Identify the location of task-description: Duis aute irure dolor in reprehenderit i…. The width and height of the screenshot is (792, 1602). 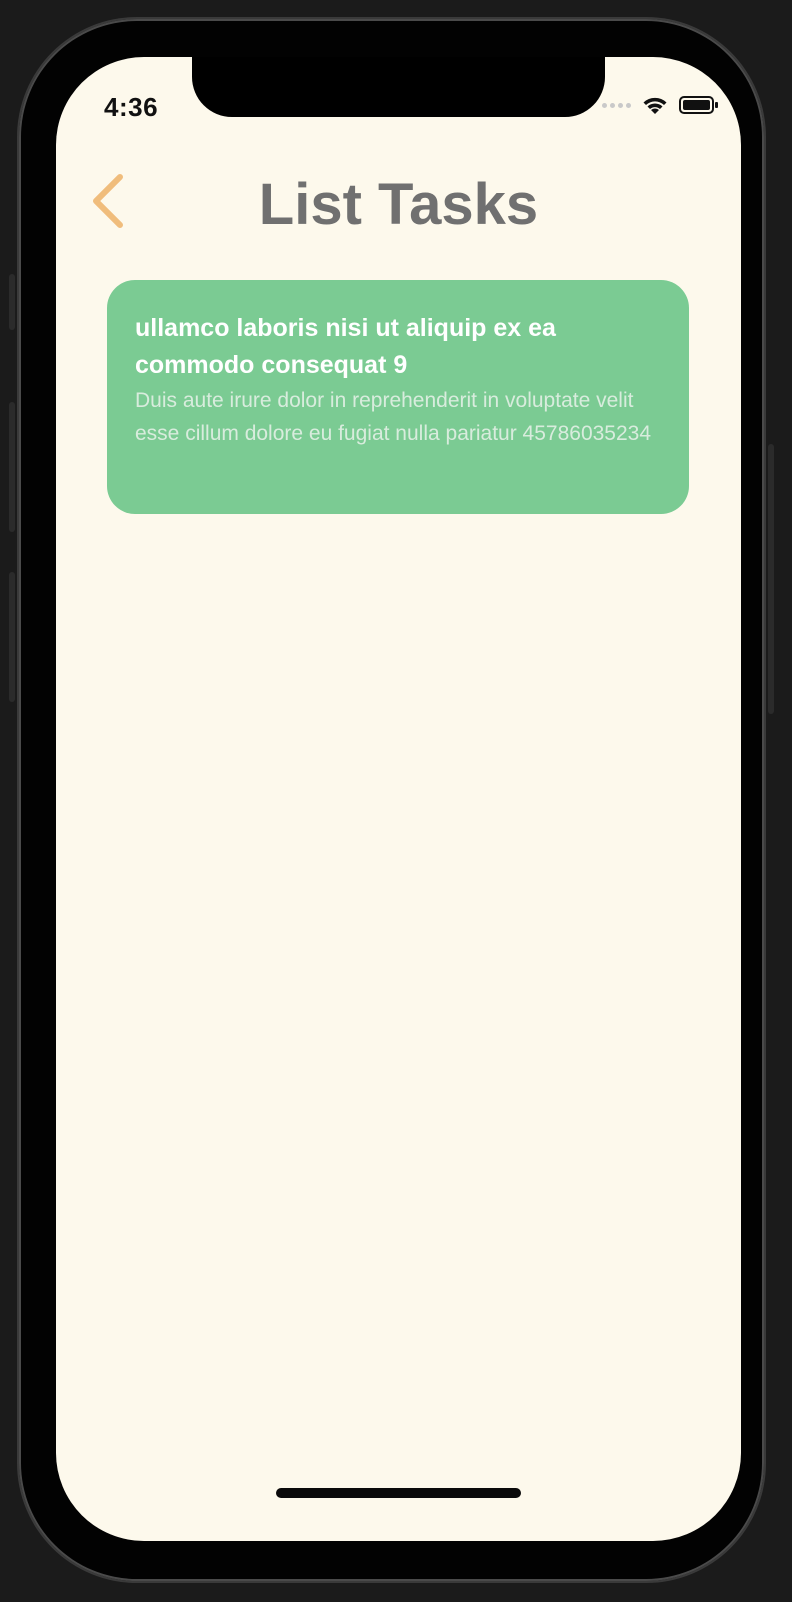
(393, 417).